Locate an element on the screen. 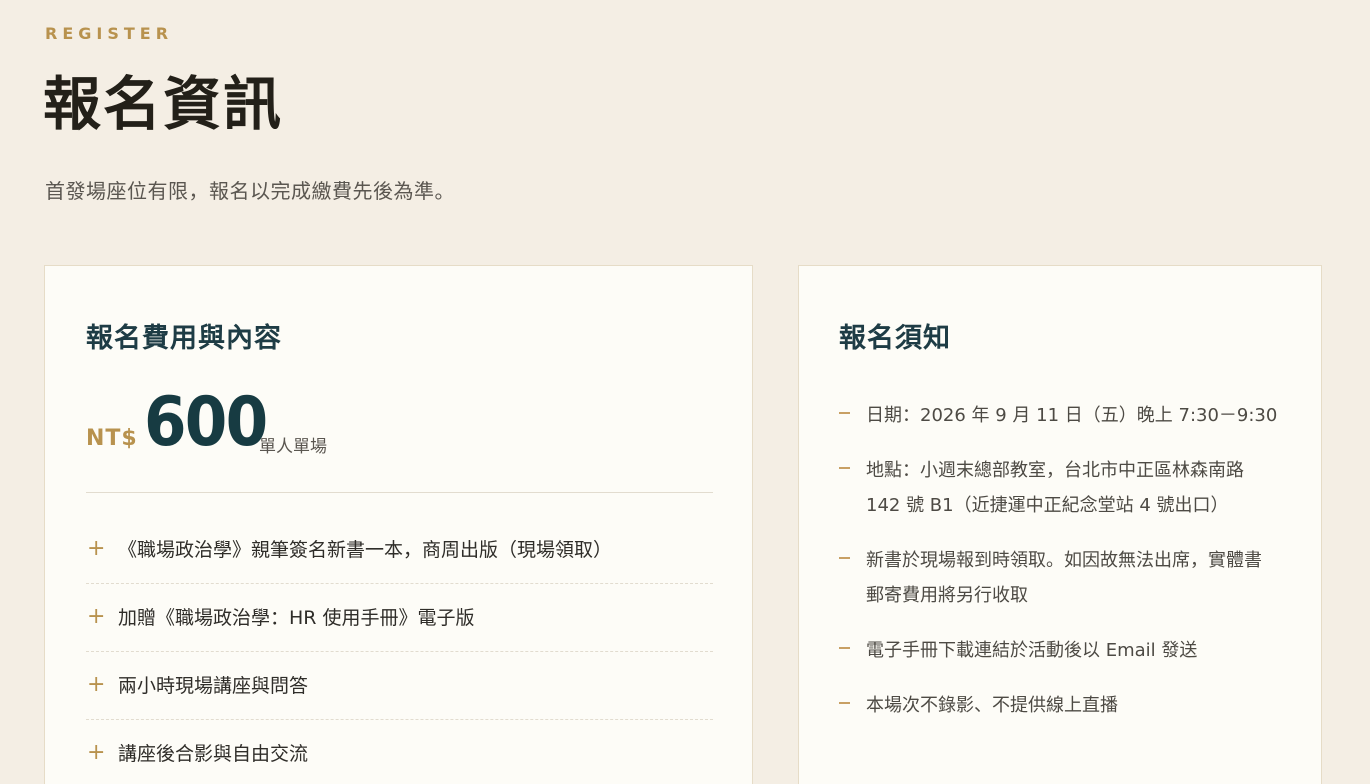 The image size is (1370, 784). page-subtitle: 首發場座位有限，報名以完成繳費先後為準。 is located at coordinates (250, 191).